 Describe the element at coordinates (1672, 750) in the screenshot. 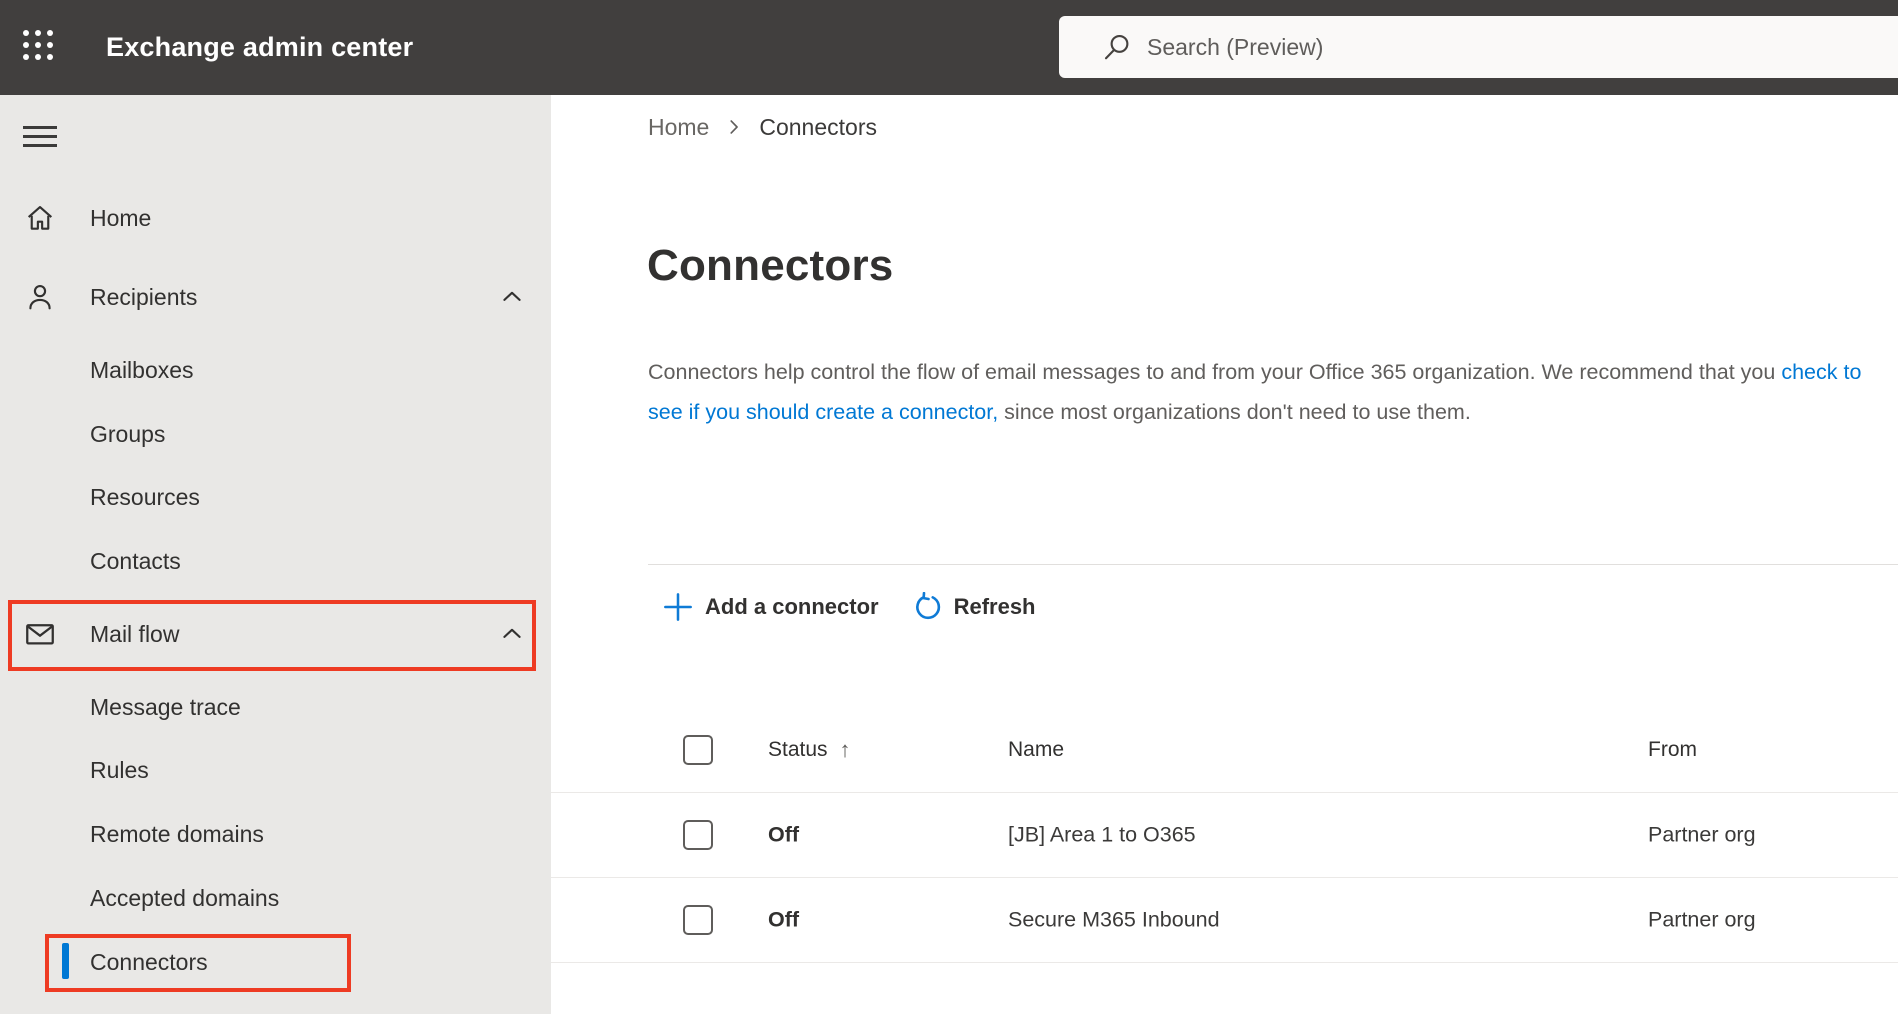

I see `column-header-from: From` at that location.